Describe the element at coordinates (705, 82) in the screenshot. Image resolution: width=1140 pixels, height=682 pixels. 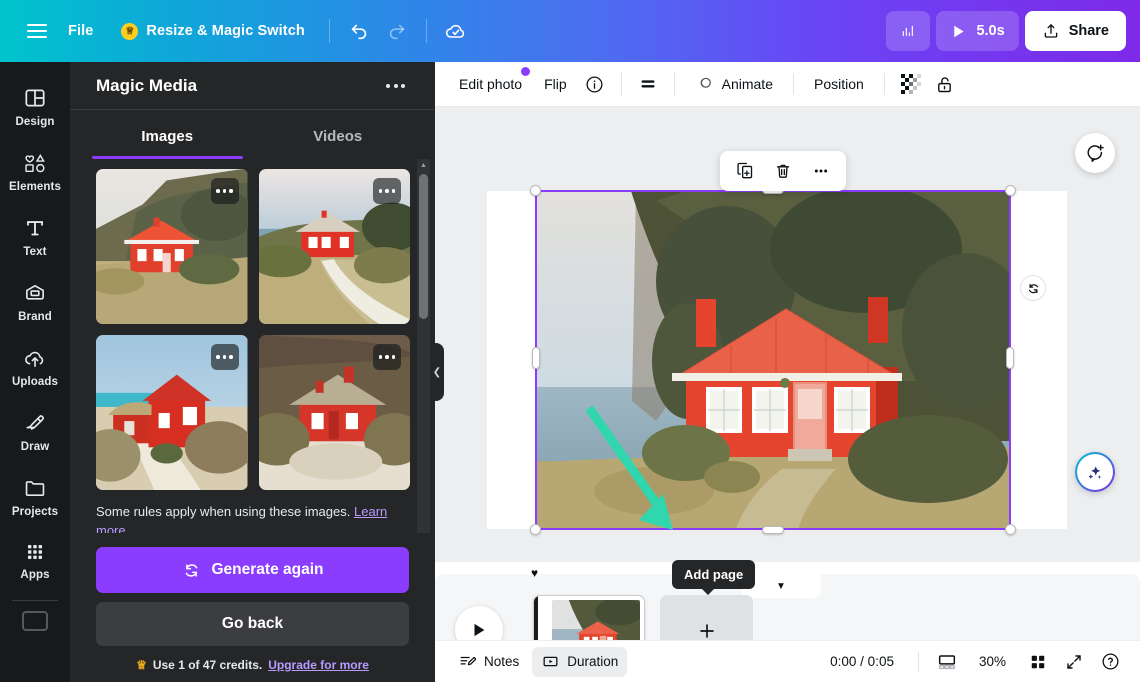
I see `animate-icon` at that location.